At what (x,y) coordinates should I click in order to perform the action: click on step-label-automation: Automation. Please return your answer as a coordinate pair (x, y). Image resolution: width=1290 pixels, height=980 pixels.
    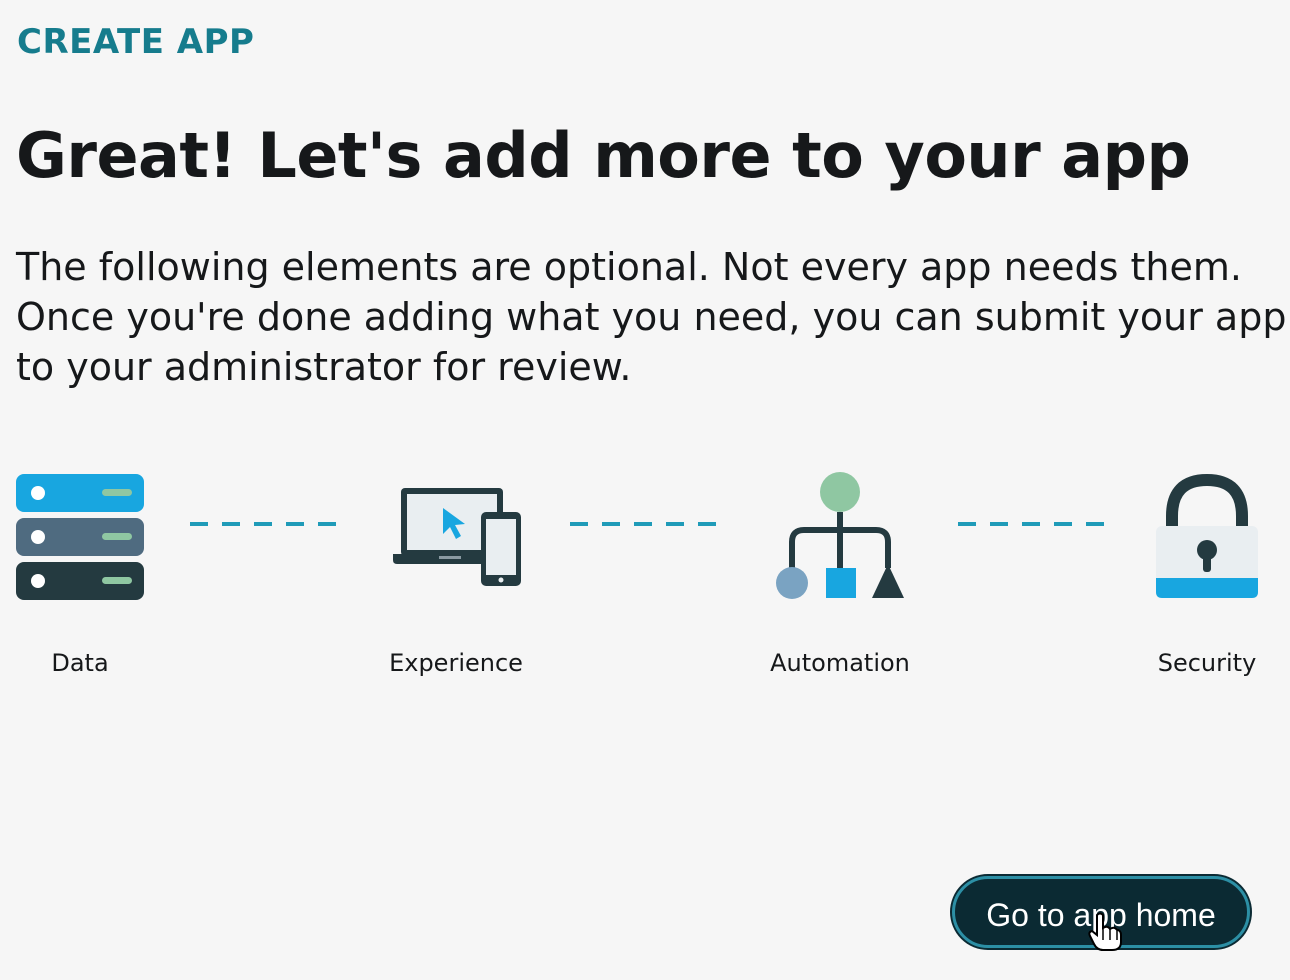
    Looking at the image, I should click on (840, 663).